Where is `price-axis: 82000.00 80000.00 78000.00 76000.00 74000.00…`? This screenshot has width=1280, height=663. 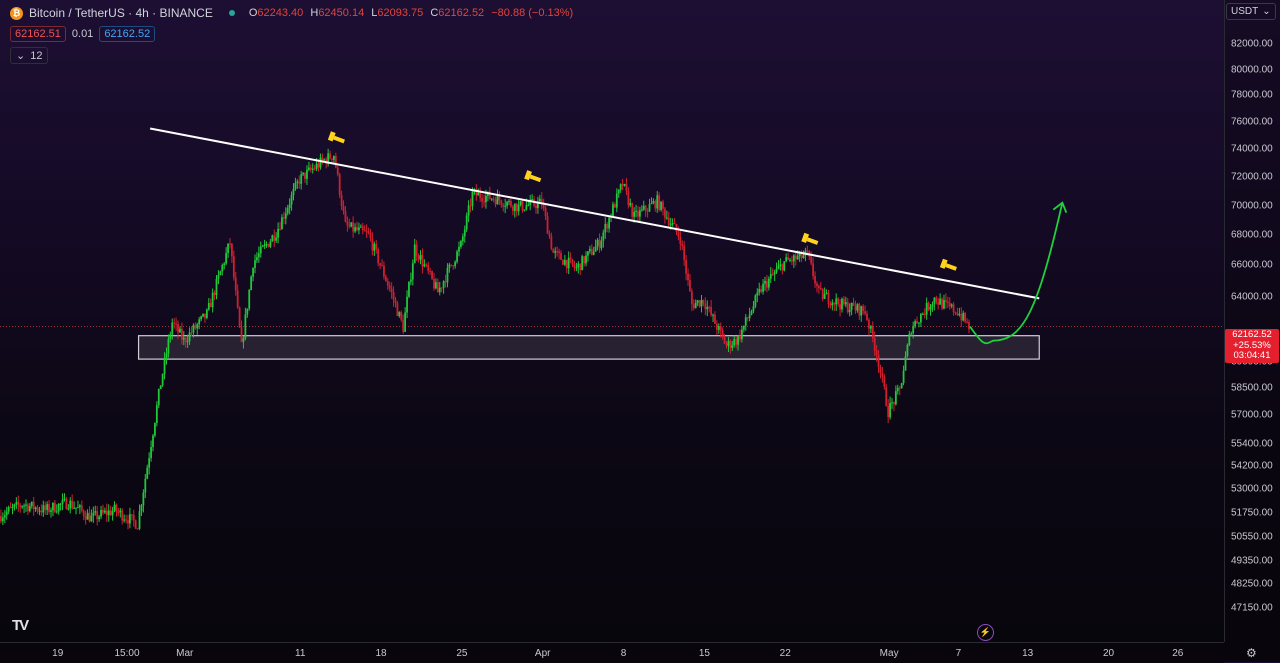 price-axis: 82000.00 80000.00 78000.00 76000.00 74000.00… is located at coordinates (1252, 321).